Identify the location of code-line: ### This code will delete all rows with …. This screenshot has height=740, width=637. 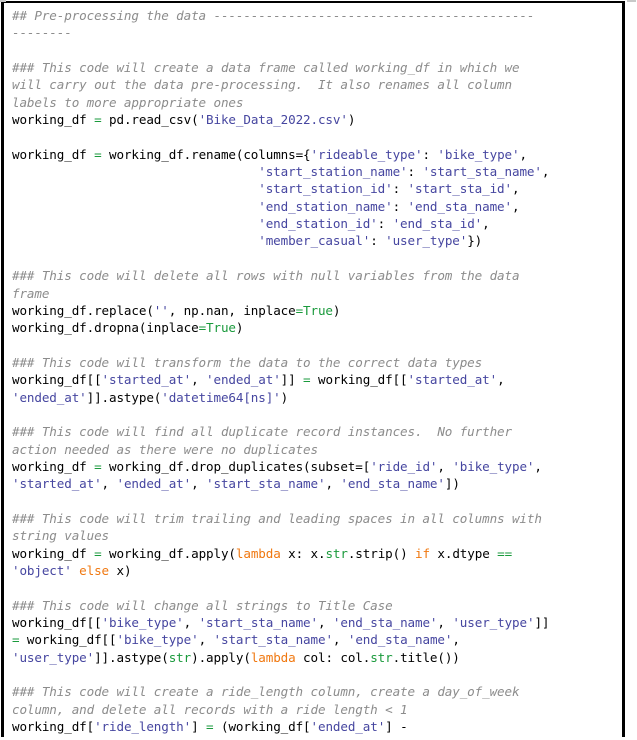
(317, 275).